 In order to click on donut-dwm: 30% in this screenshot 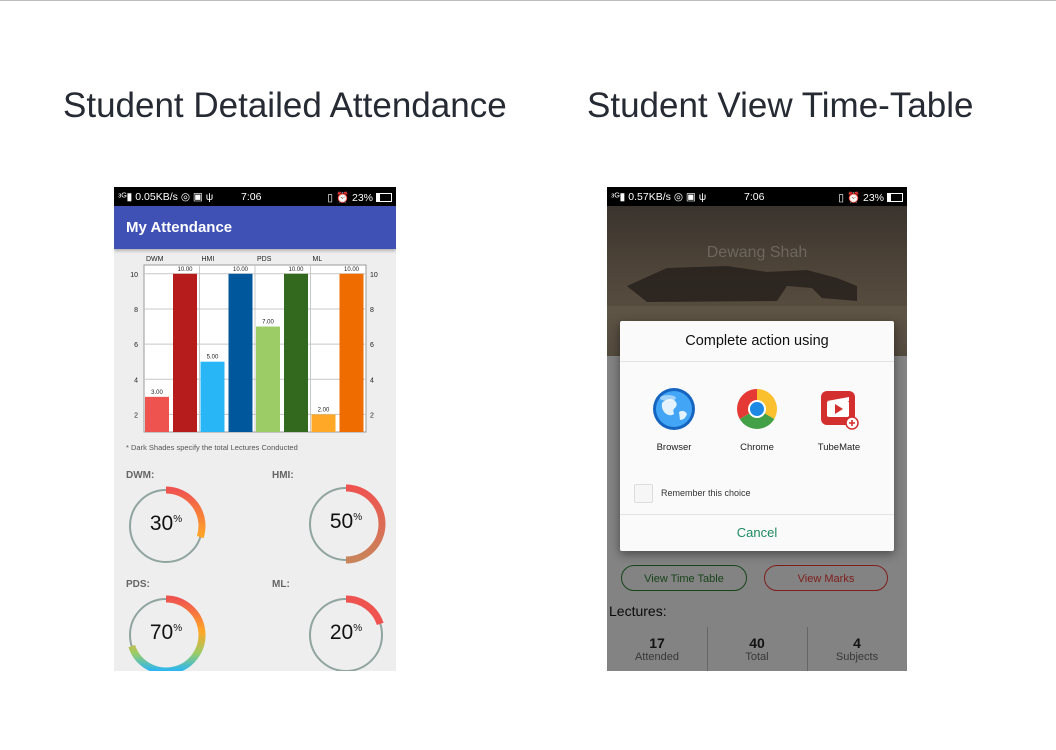, I will do `click(166, 526)`.